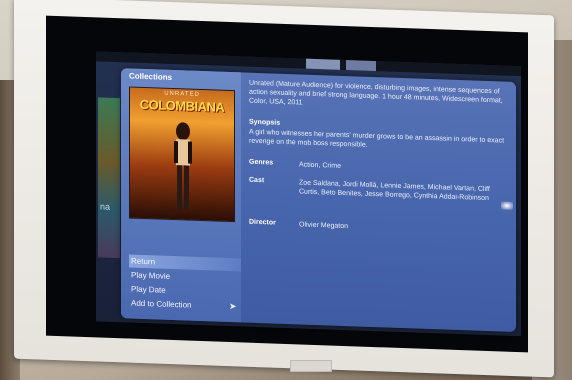 The height and width of the screenshot is (380, 572). I want to click on menu-item-label: Add to Collection, so click(161, 304).